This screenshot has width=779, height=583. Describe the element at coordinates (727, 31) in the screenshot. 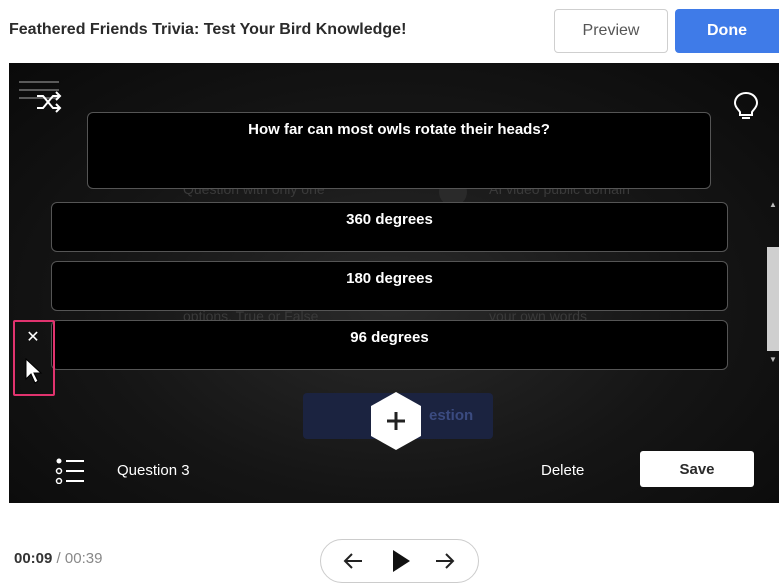

I see `done-button: Done` at that location.